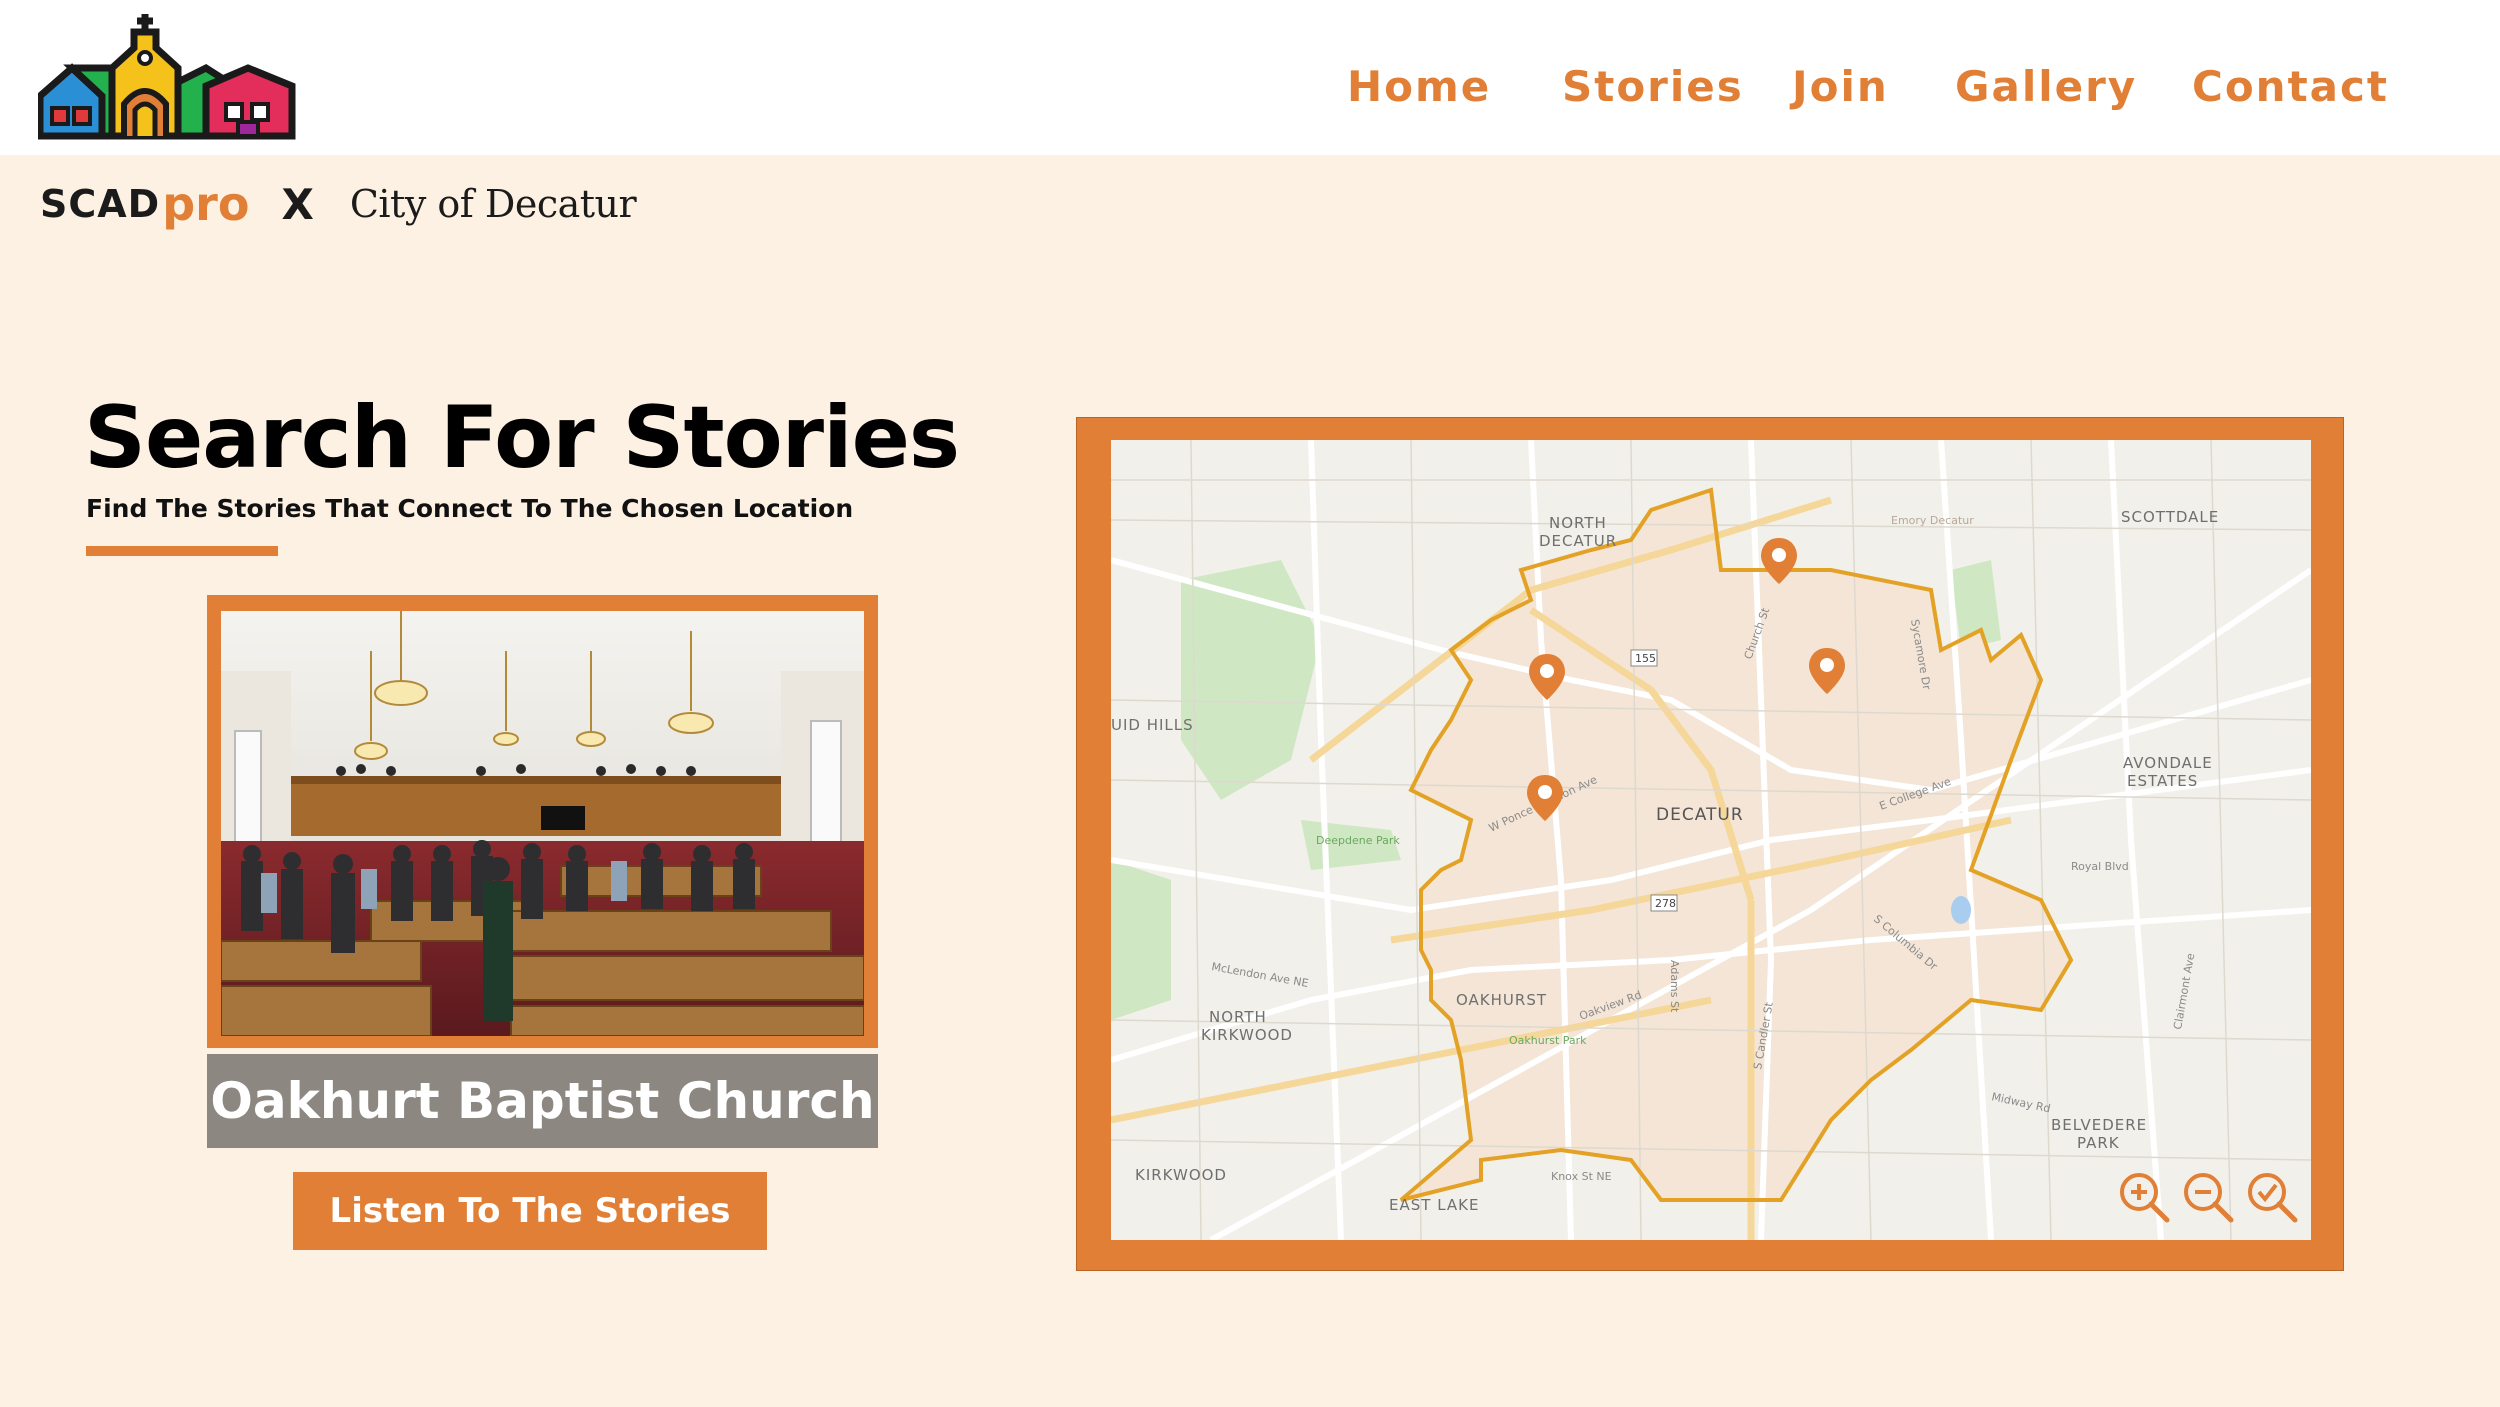 This screenshot has width=2500, height=1407. What do you see at coordinates (2046, 86) in the screenshot?
I see `nav-gallery: Gallery` at bounding box center [2046, 86].